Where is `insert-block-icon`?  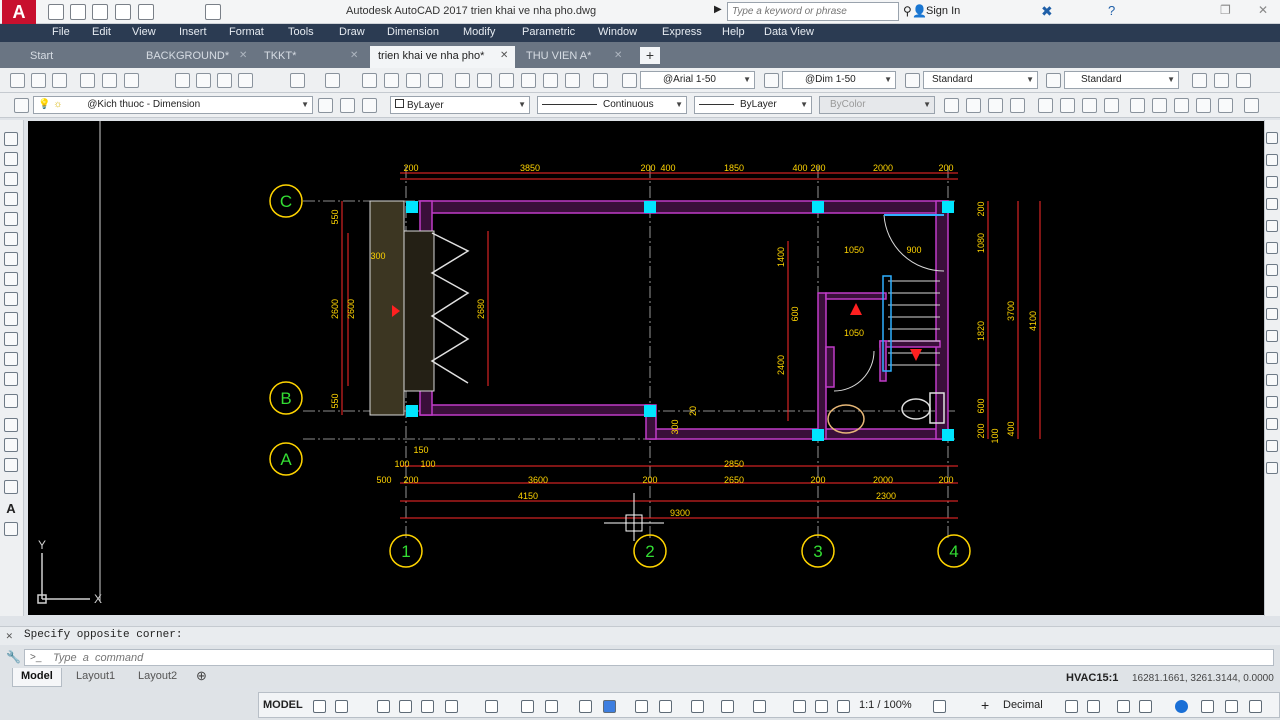 insert-block-icon is located at coordinates (11, 359).